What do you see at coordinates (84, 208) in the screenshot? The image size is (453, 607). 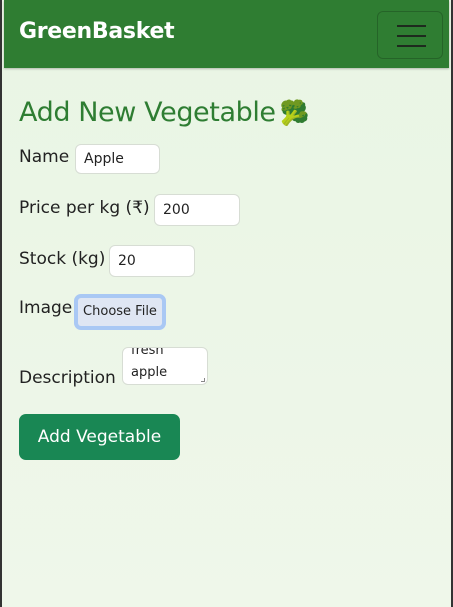 I see `price-label: Price per kg (₹)` at bounding box center [84, 208].